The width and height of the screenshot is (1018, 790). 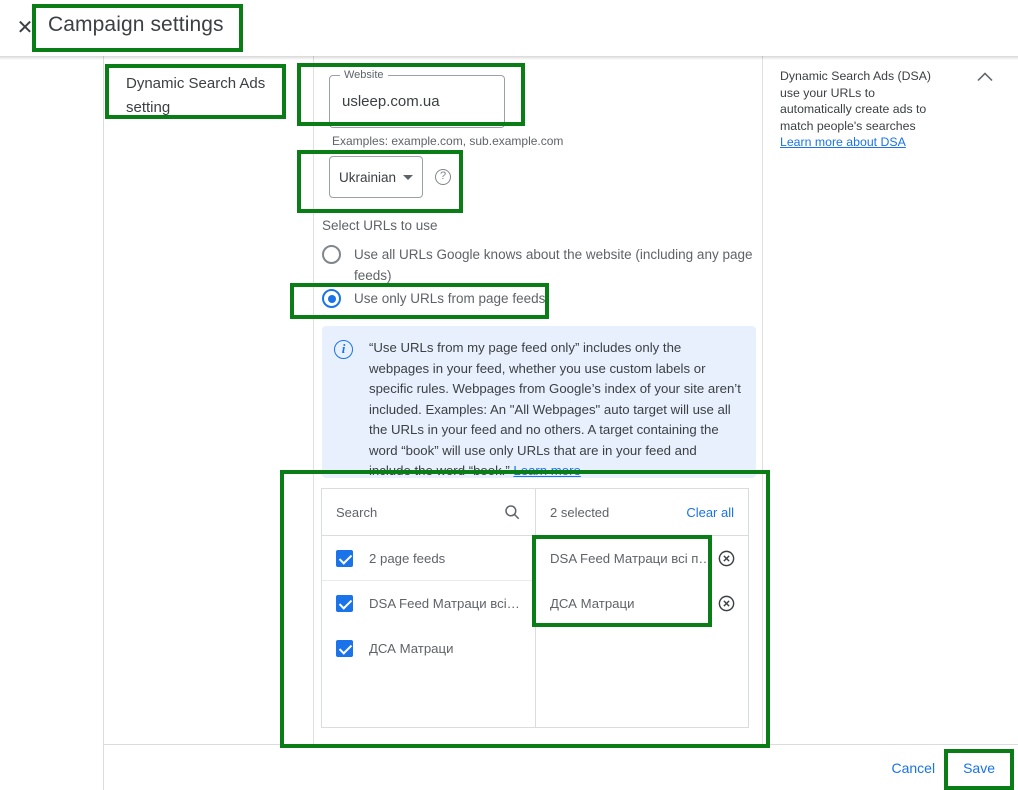 What do you see at coordinates (979, 768) in the screenshot?
I see `save-button: Save` at bounding box center [979, 768].